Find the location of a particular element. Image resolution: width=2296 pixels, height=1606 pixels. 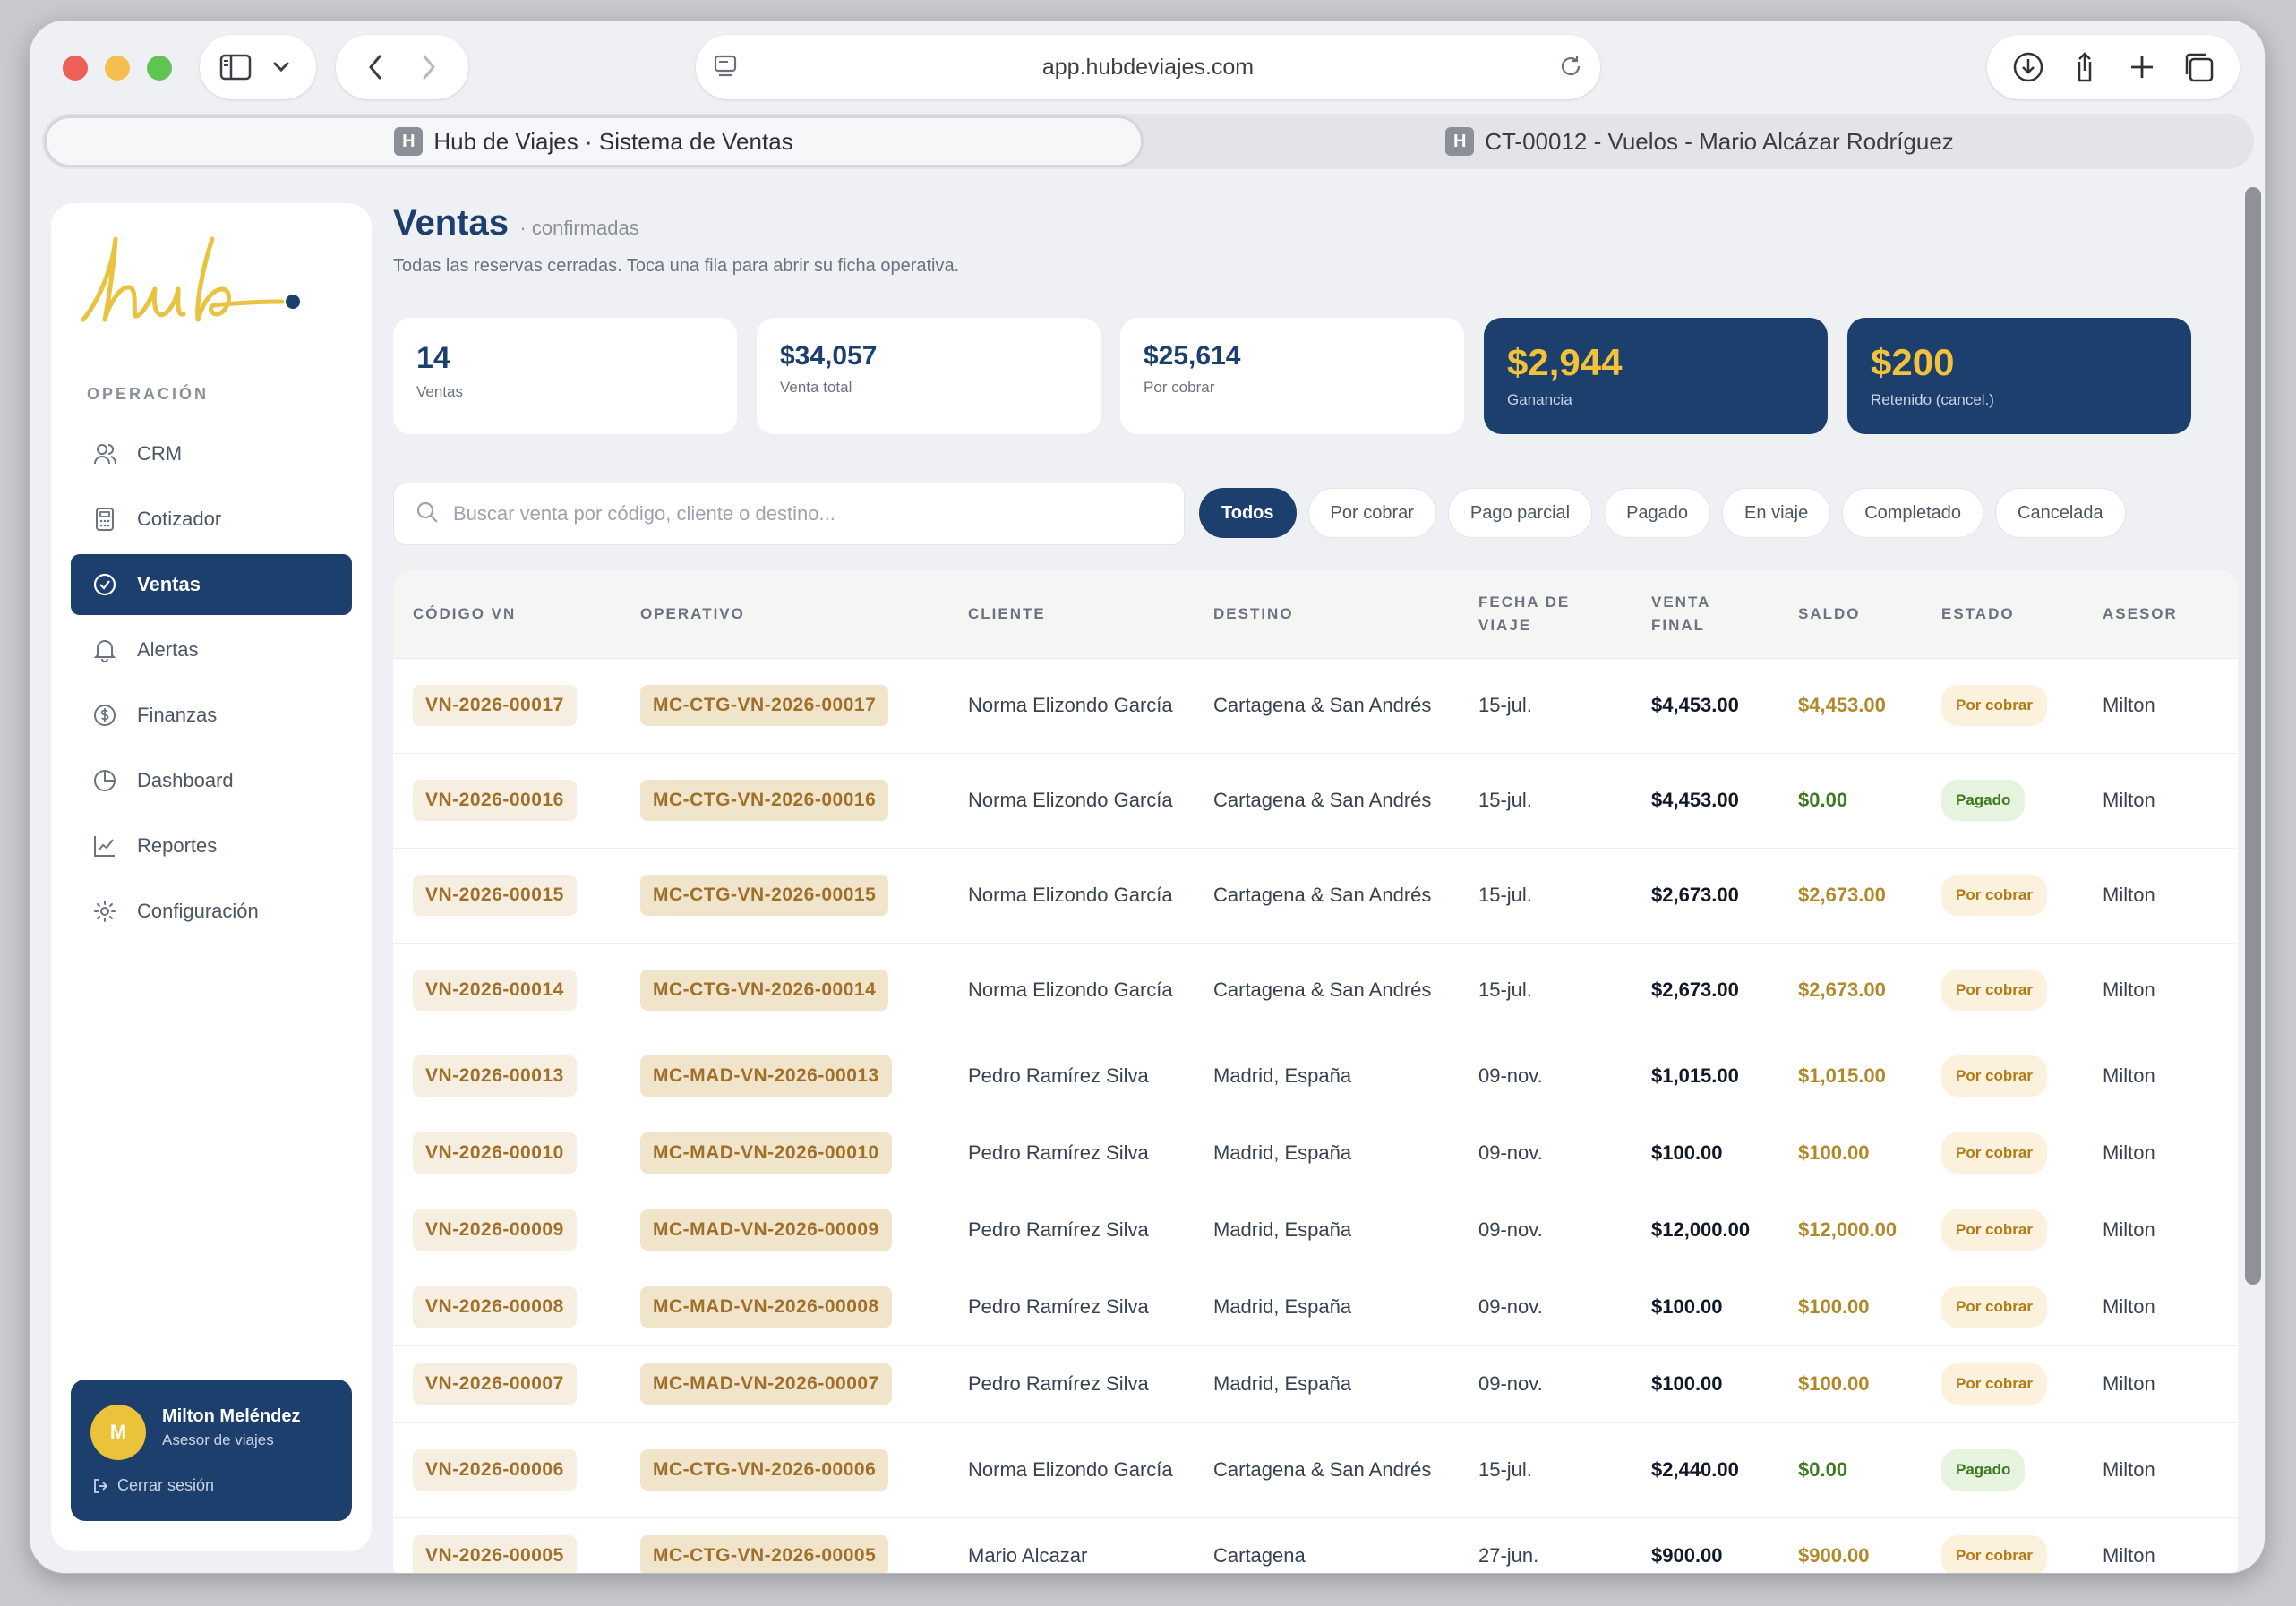

page-settings-icon is located at coordinates (725, 69).